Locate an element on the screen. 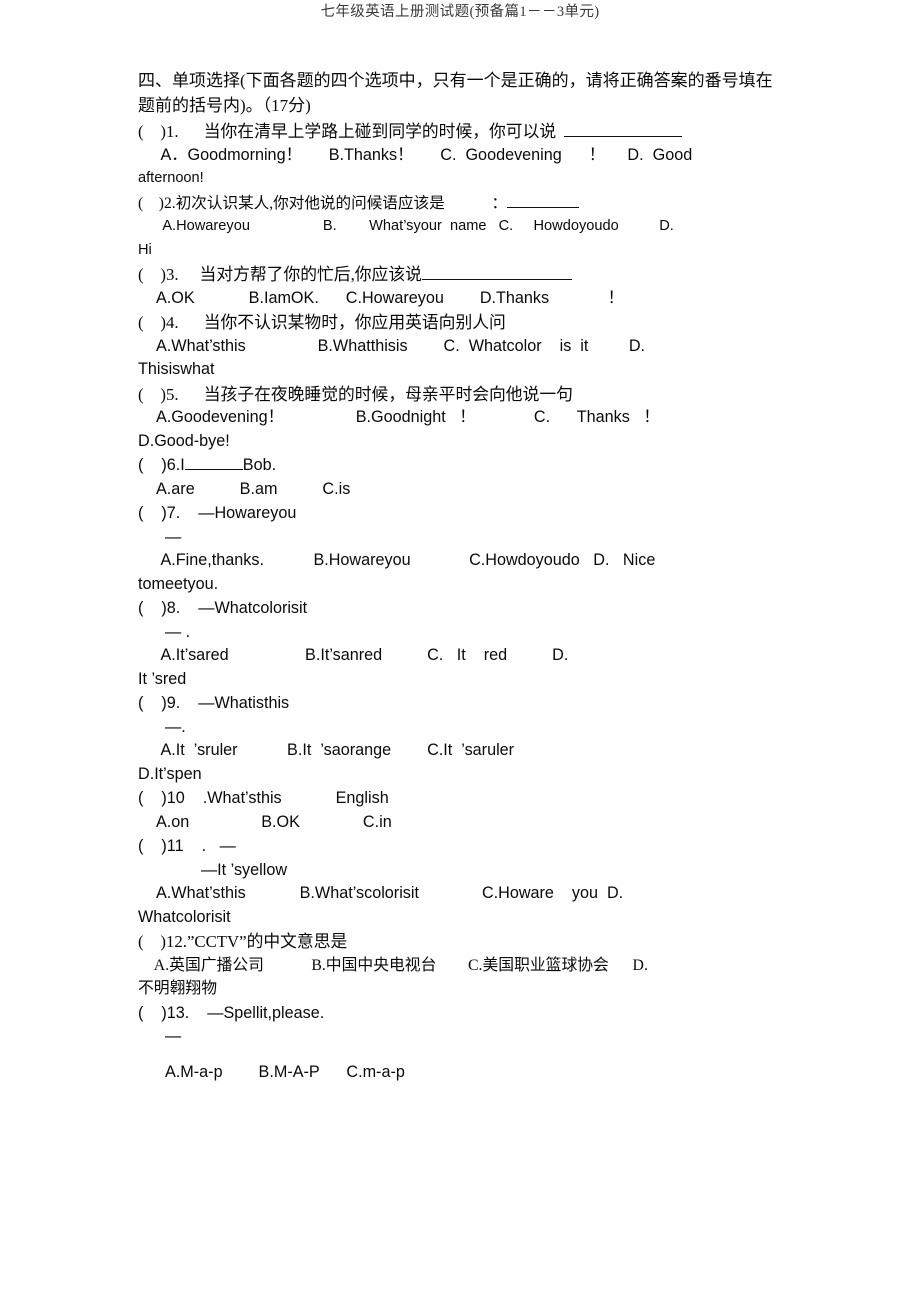 The width and height of the screenshot is (920, 1304). options-text: A.M-a-p B.M-A-P C.m-a-p is located at coordinates (285, 1071).